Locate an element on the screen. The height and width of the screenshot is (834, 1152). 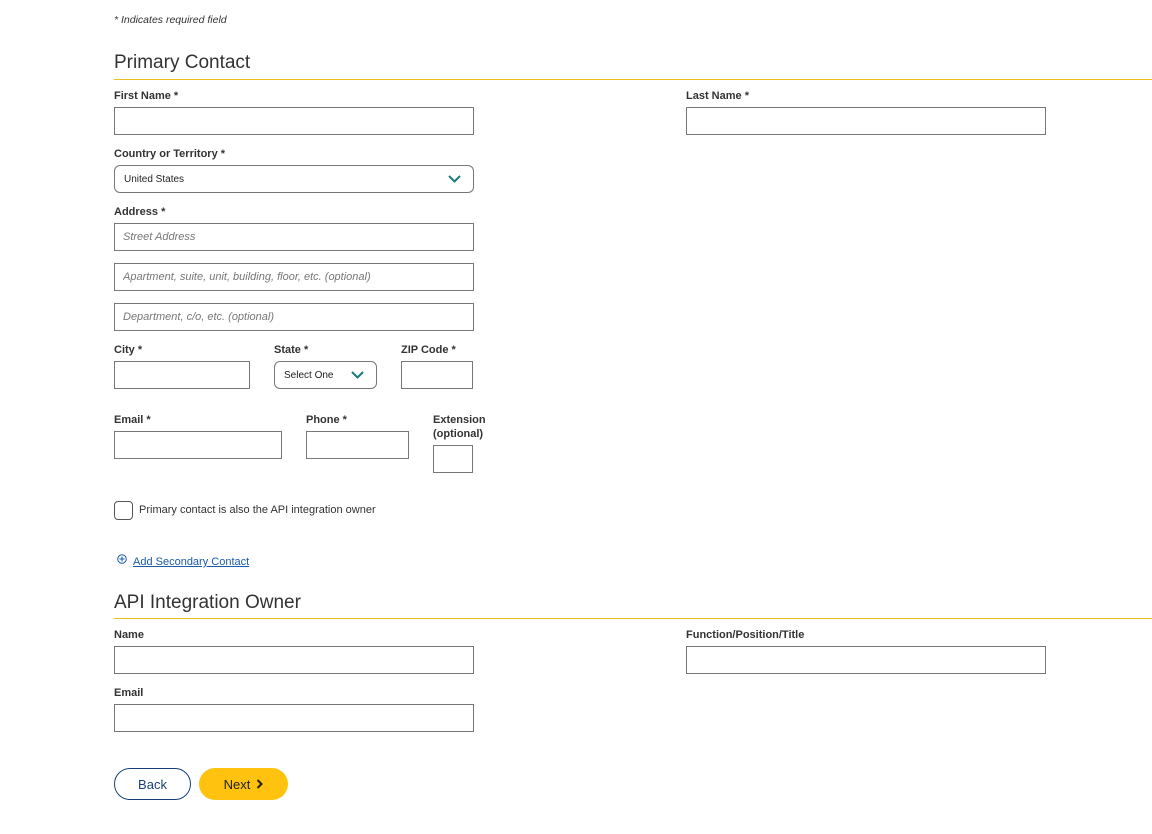
chevron-right-icon is located at coordinates (260, 784).